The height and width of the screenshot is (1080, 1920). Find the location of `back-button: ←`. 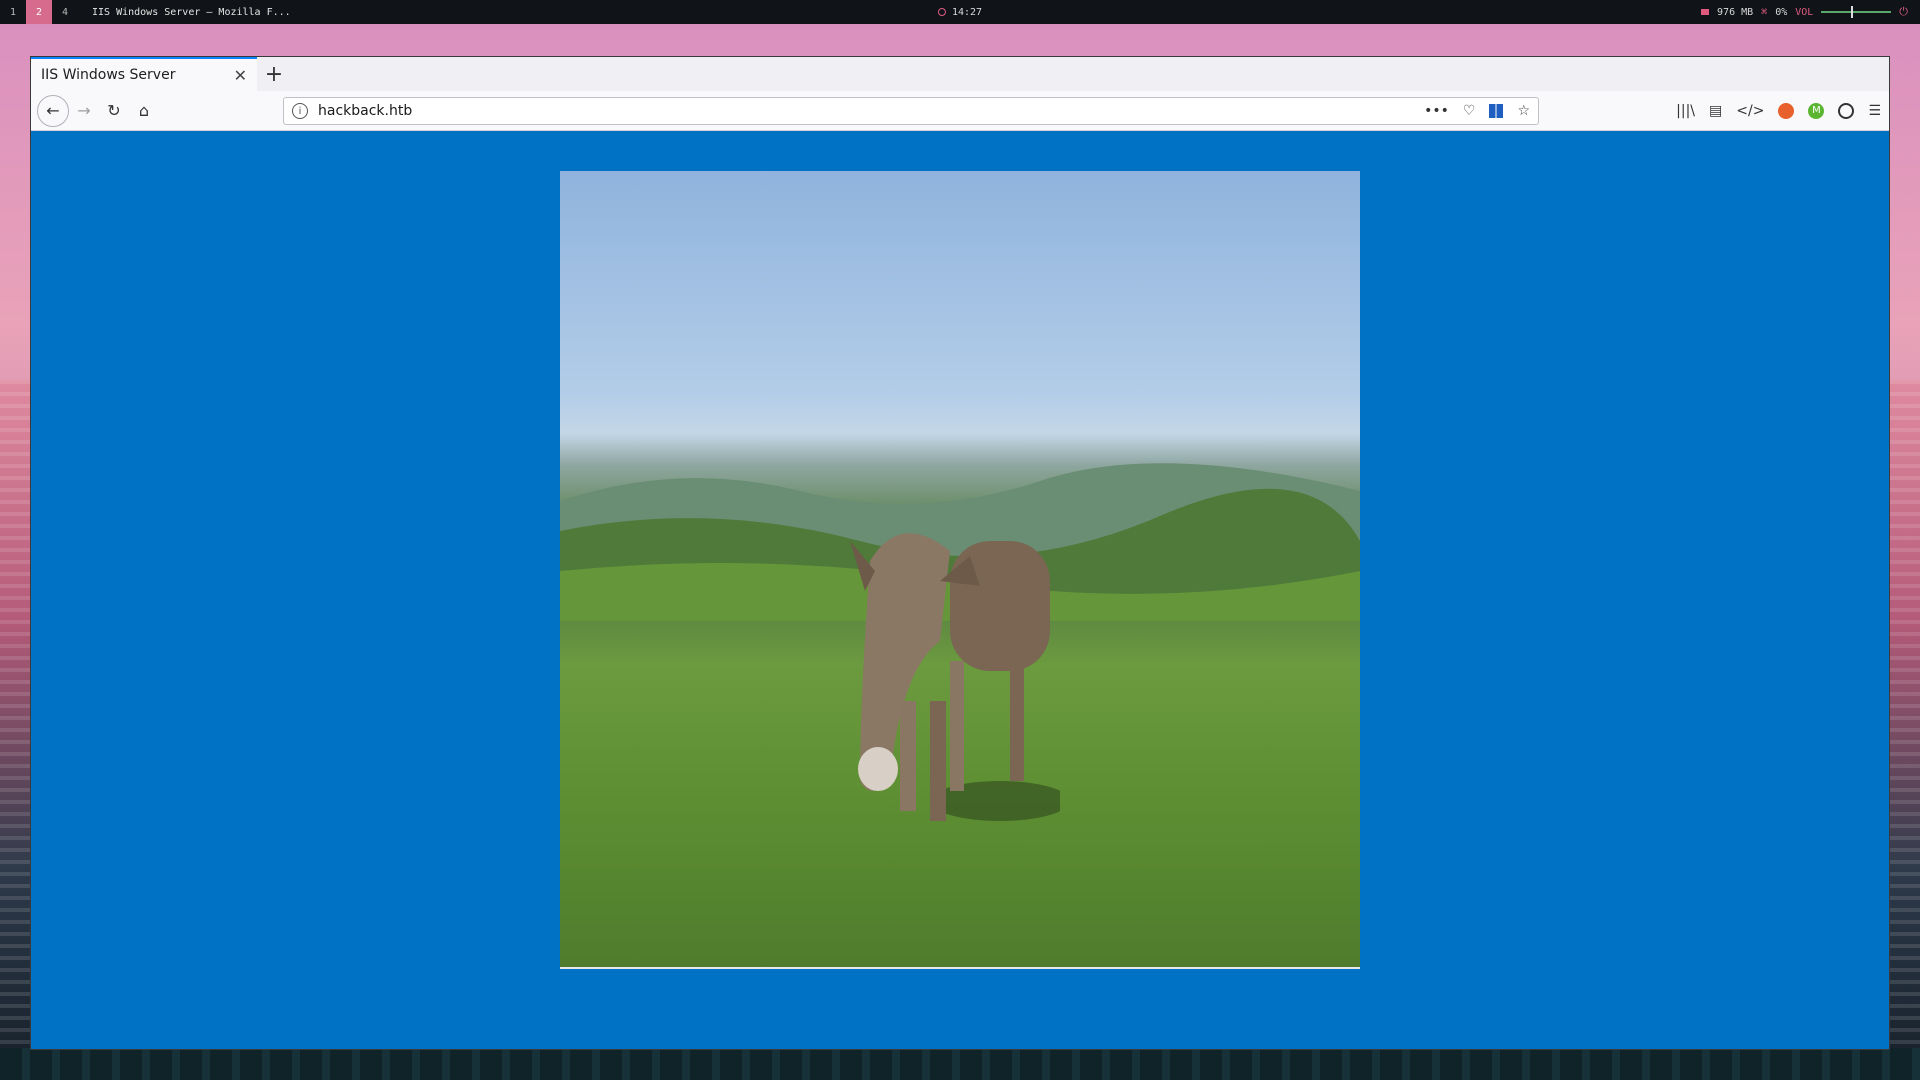

back-button: ← is located at coordinates (53, 110).